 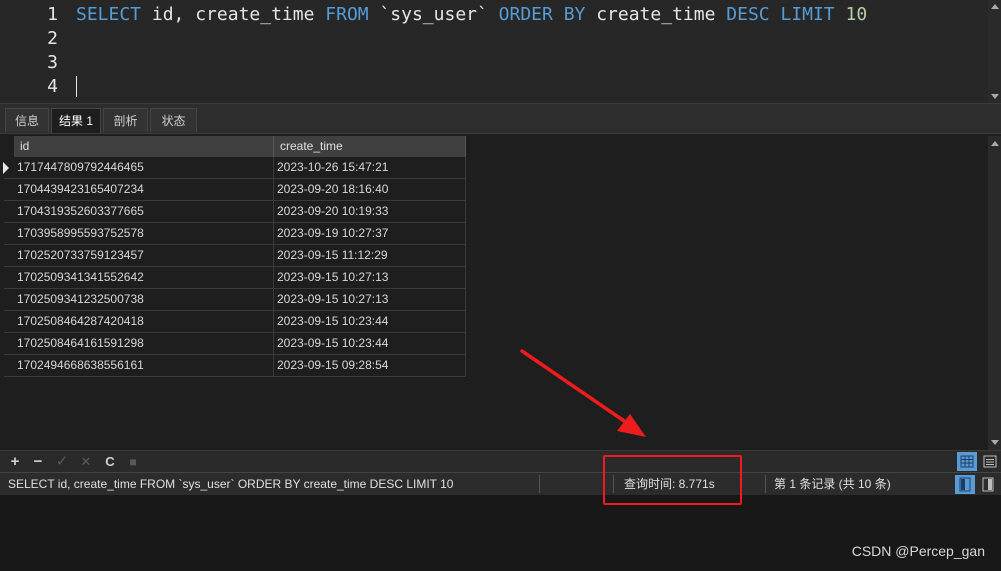 I want to click on record-count: 第 1 条记录 (共 10 条), so click(x=832, y=484).